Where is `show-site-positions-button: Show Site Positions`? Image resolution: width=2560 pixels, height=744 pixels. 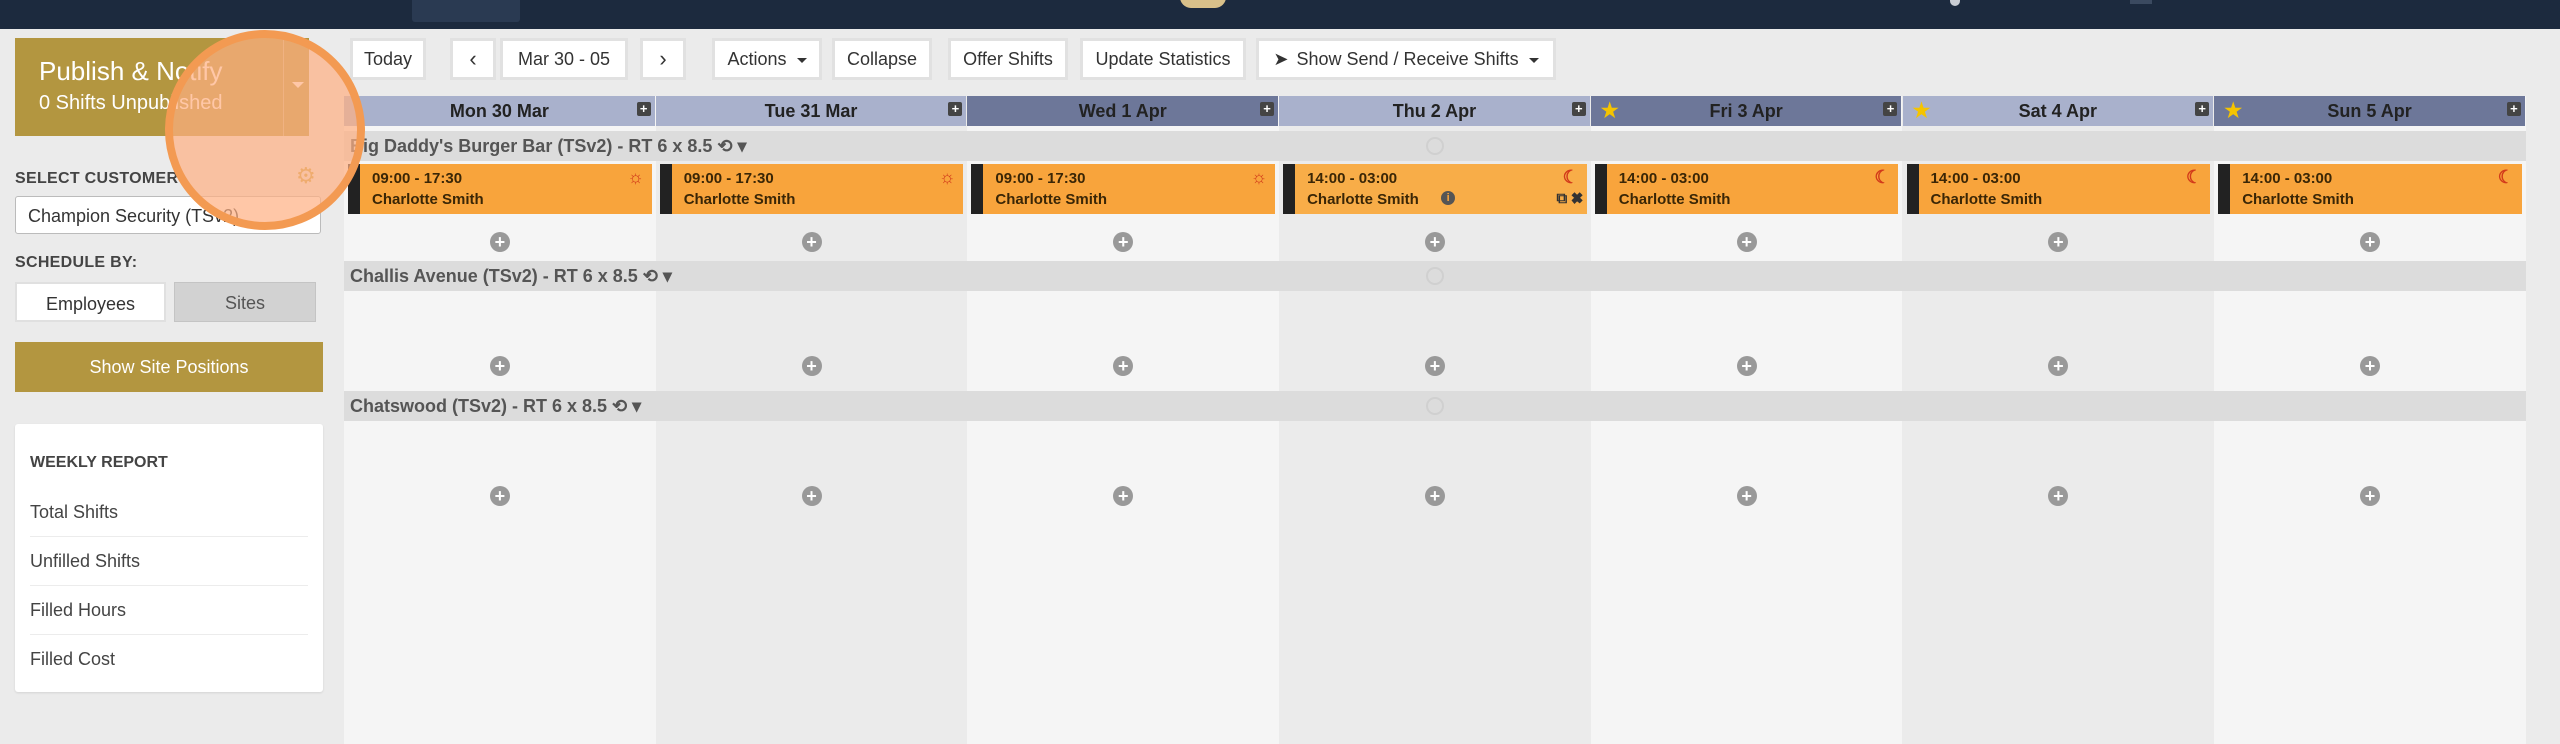 show-site-positions-button: Show Site Positions is located at coordinates (169, 367).